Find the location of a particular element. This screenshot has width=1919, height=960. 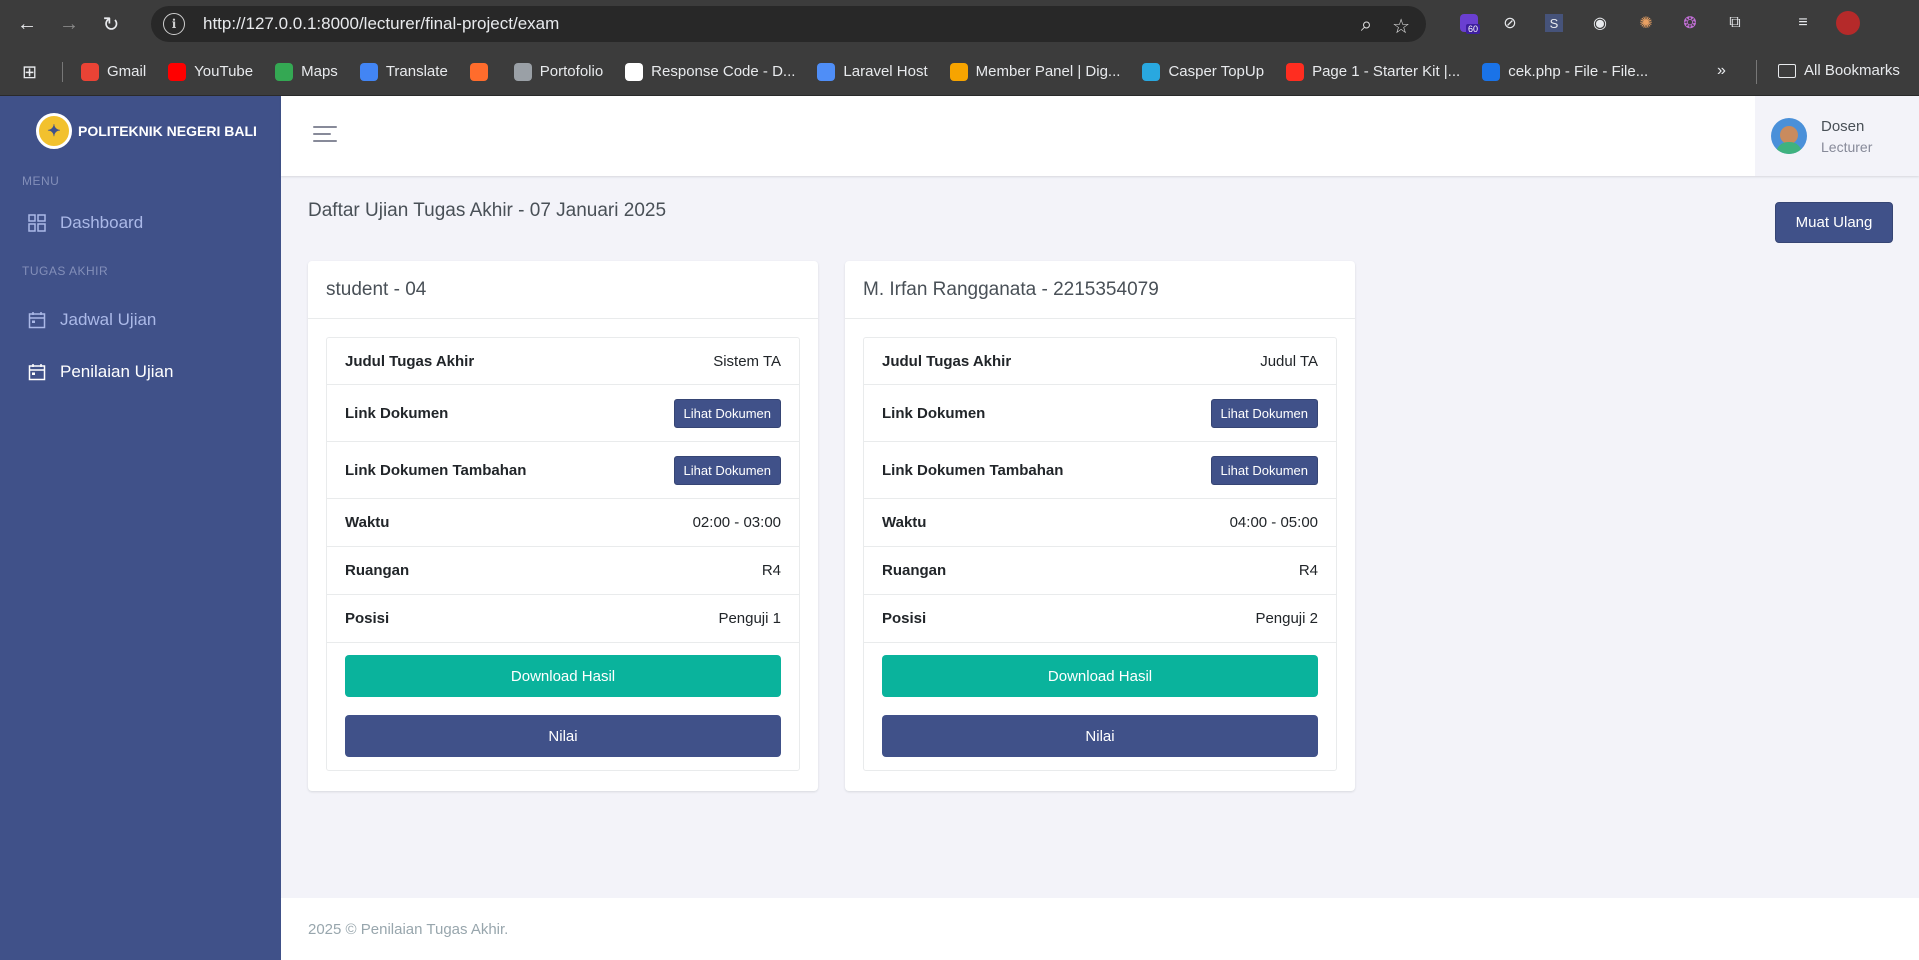

divider is located at coordinates (1756, 72).